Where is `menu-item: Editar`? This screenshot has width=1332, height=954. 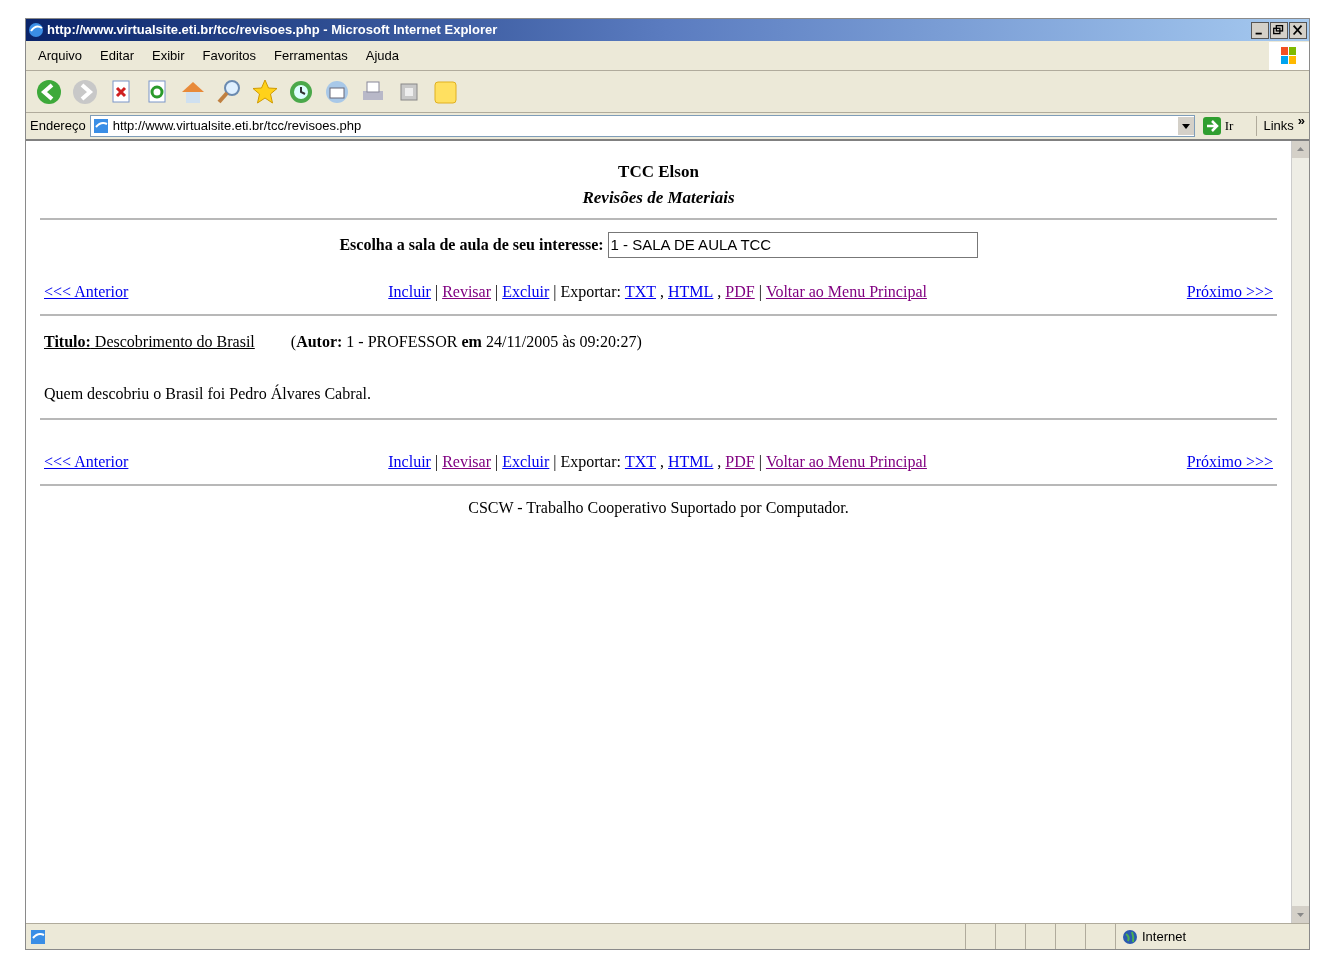
menu-item: Editar is located at coordinates (117, 55).